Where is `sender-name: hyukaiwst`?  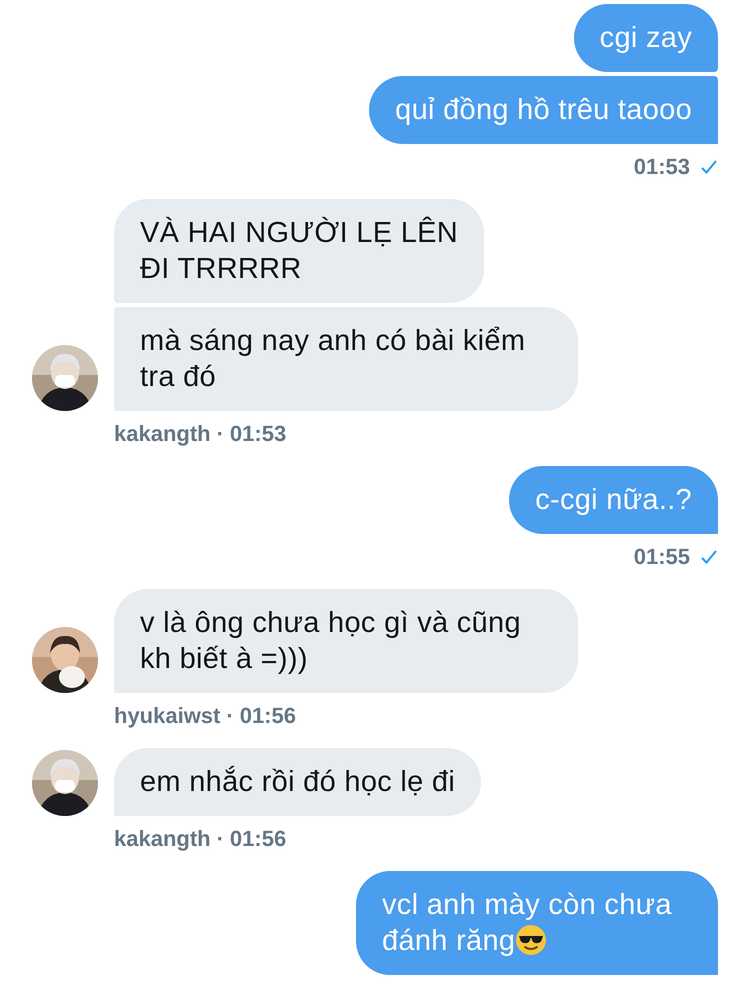 sender-name: hyukaiwst is located at coordinates (167, 716).